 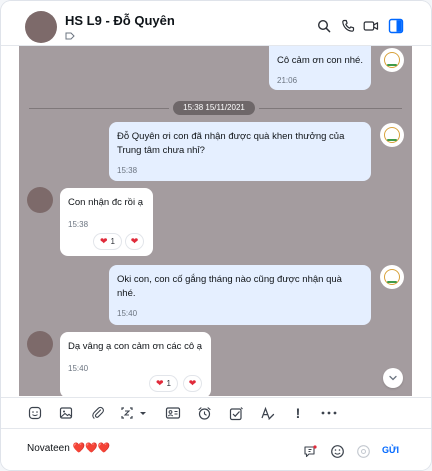 I want to click on phone-icon, so click(x=348, y=26).